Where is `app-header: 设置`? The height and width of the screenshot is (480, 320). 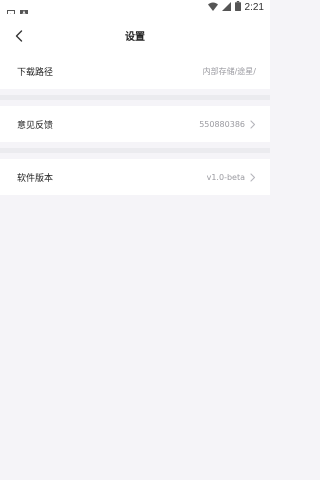
app-header: 设置 is located at coordinates (135, 36).